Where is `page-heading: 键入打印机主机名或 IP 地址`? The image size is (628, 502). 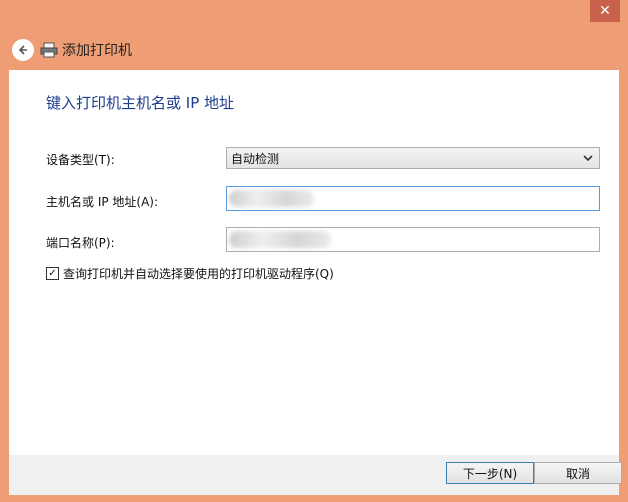
page-heading: 键入打印机主机名或 IP 地址 is located at coordinates (140, 103).